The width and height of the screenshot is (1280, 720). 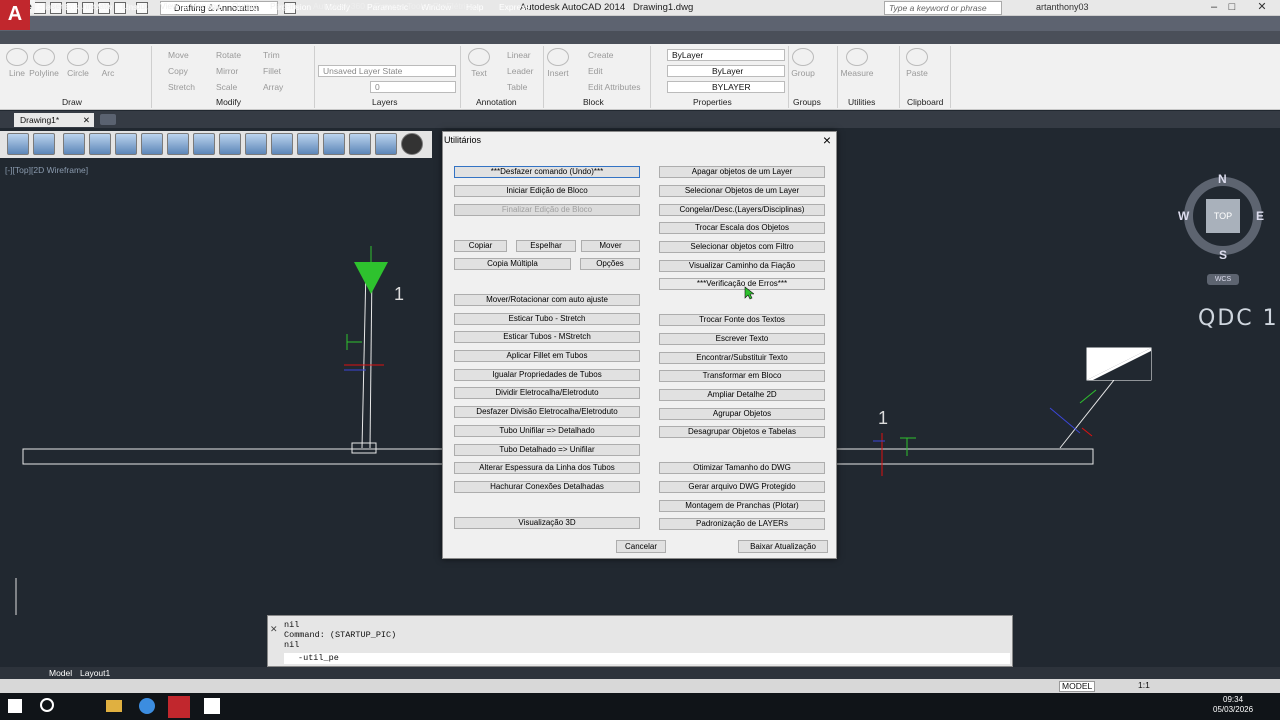 What do you see at coordinates (547, 431) in the screenshot?
I see `single-line-to-detailed-button: Tubo Unifilar => Detalhado` at bounding box center [547, 431].